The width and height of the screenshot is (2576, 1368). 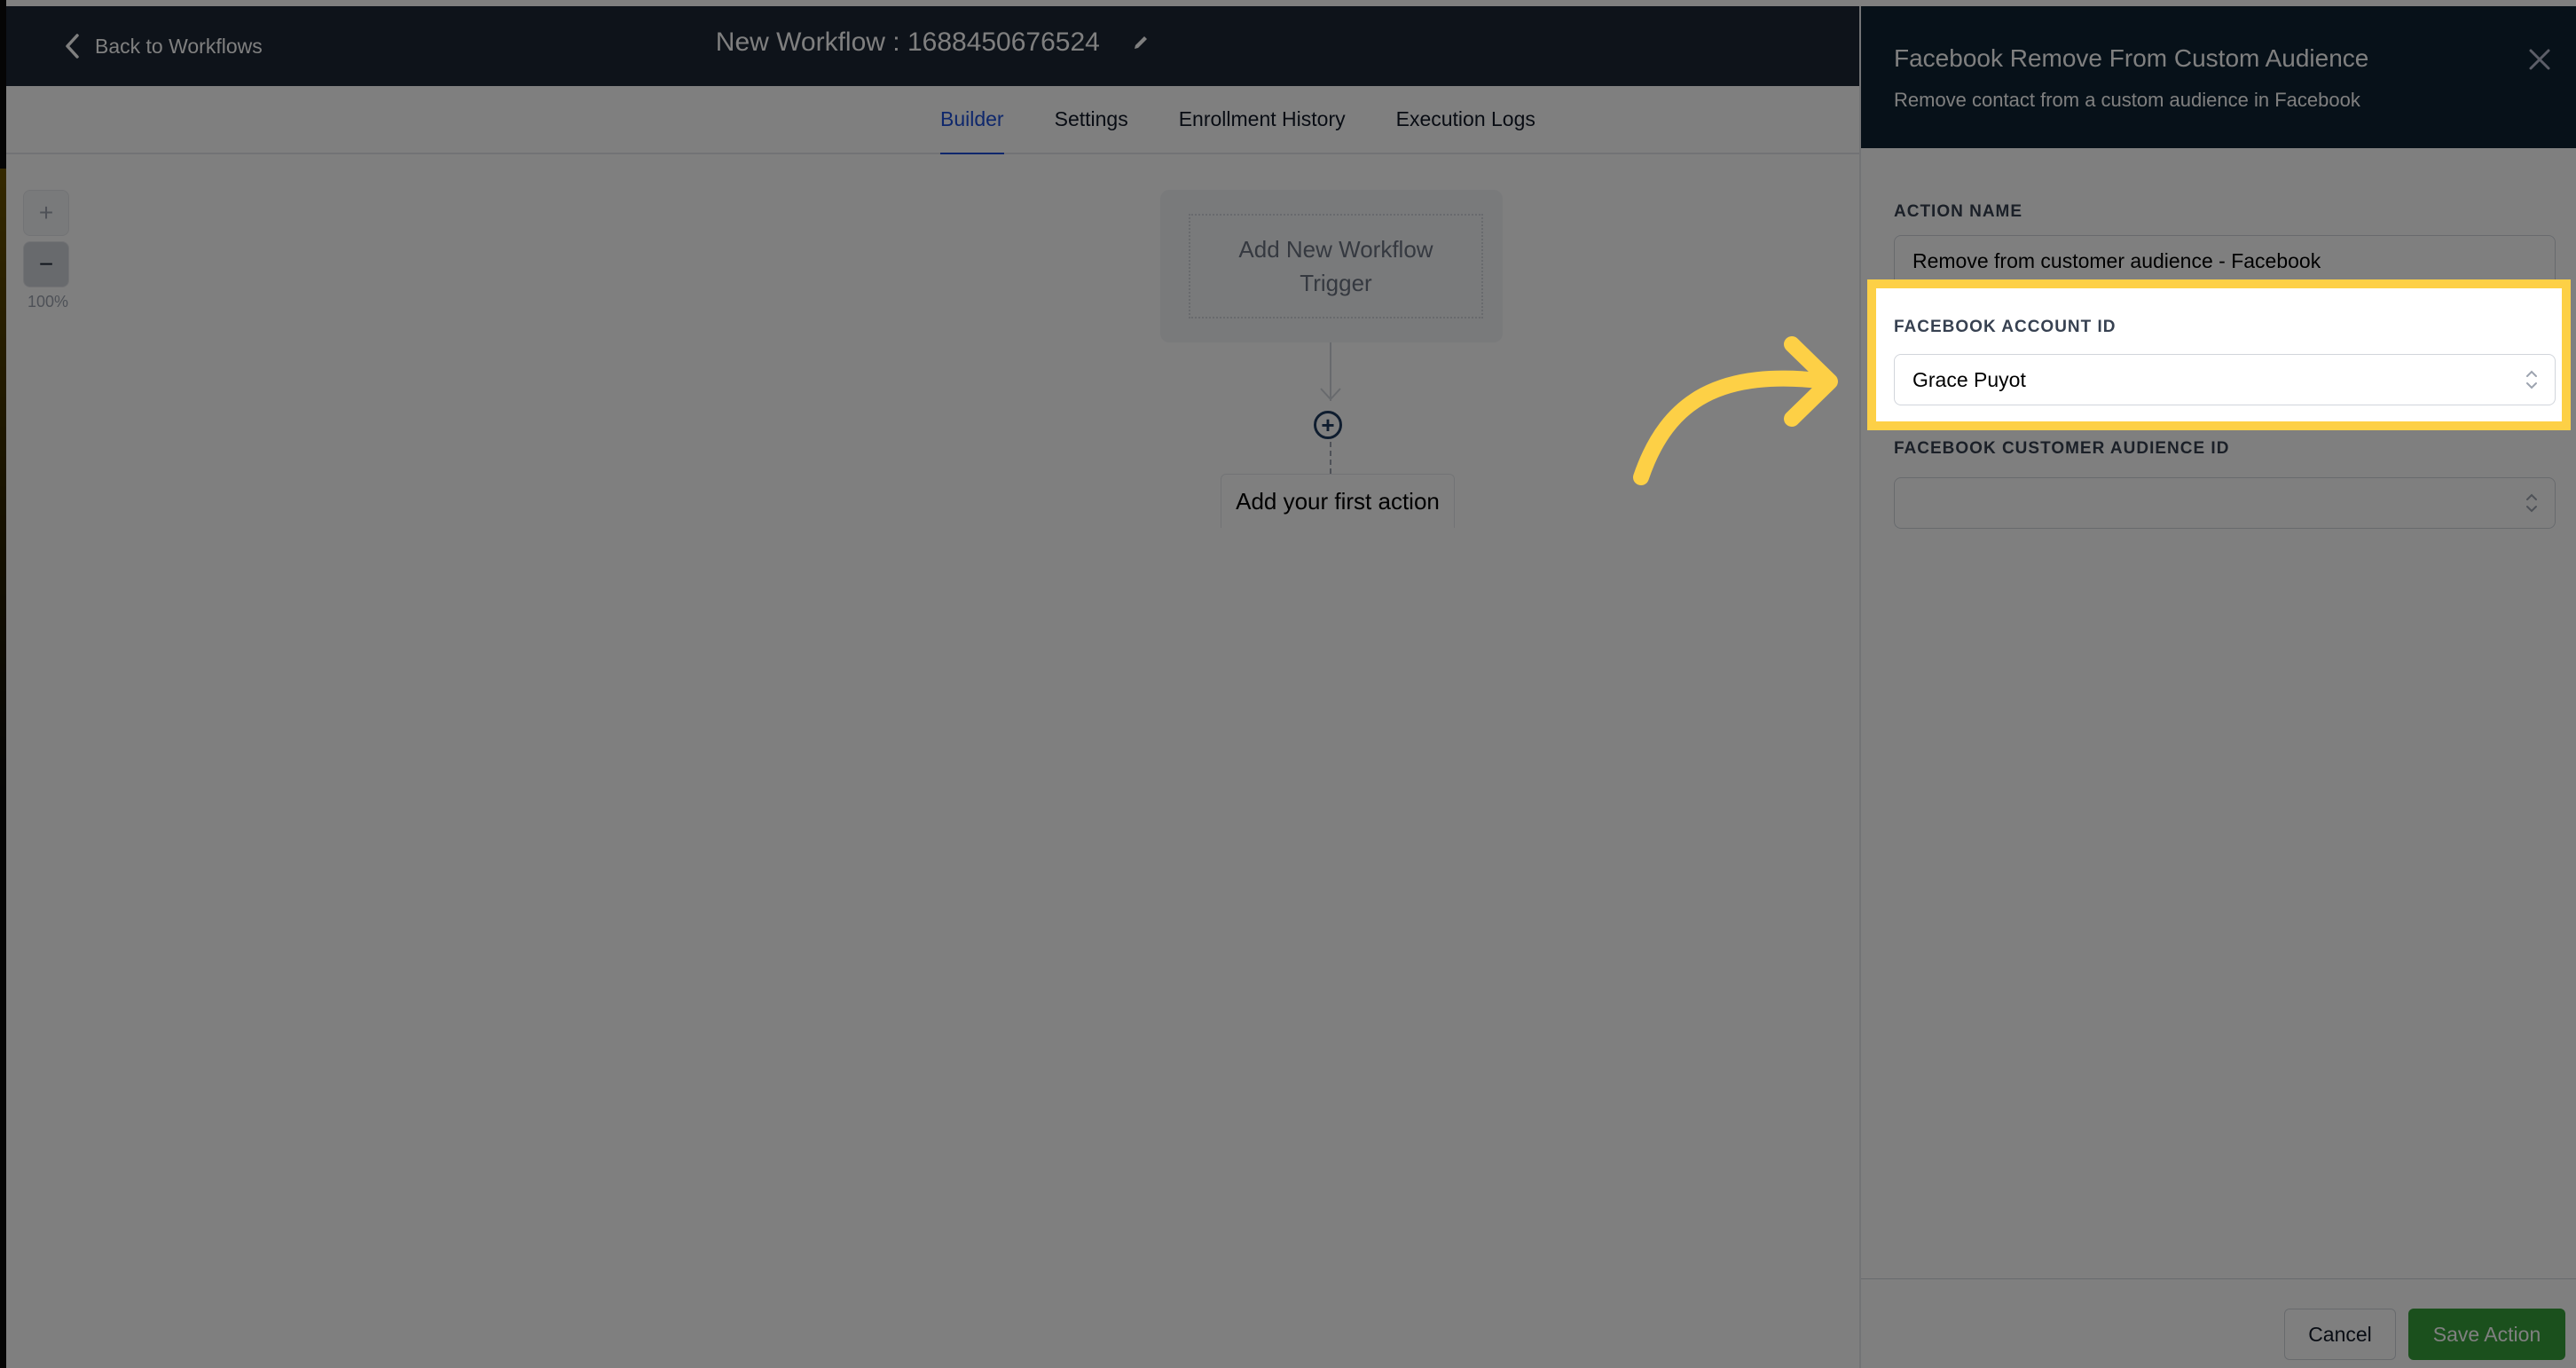 What do you see at coordinates (48, 302) in the screenshot?
I see `zoom-level: 100%` at bounding box center [48, 302].